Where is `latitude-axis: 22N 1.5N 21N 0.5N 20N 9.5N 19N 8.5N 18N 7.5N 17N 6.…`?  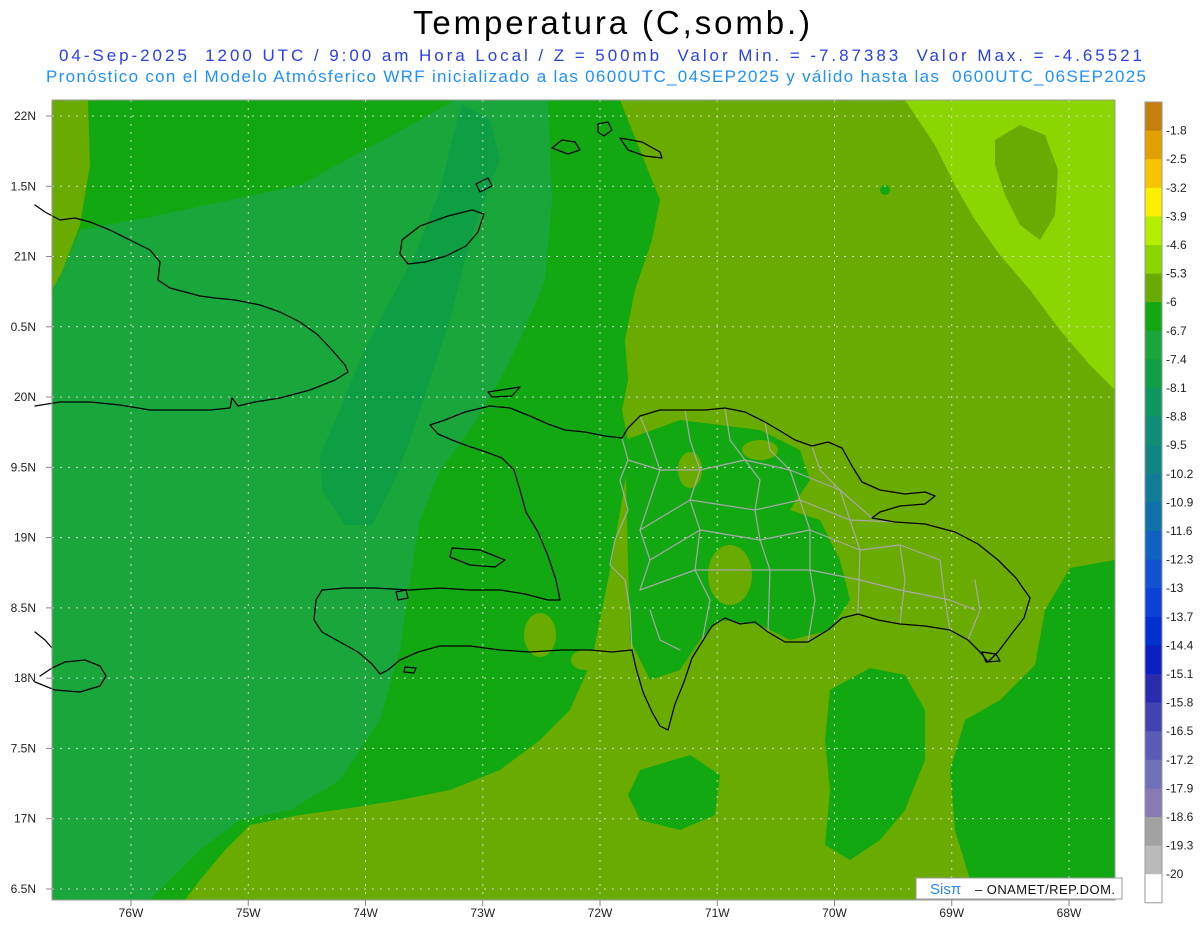
latitude-axis: 22N 1.5N 21N 0.5N 20N 9.5N 19N 8.5N 18N 7.5N 17N 6.… is located at coordinates (31, 502).